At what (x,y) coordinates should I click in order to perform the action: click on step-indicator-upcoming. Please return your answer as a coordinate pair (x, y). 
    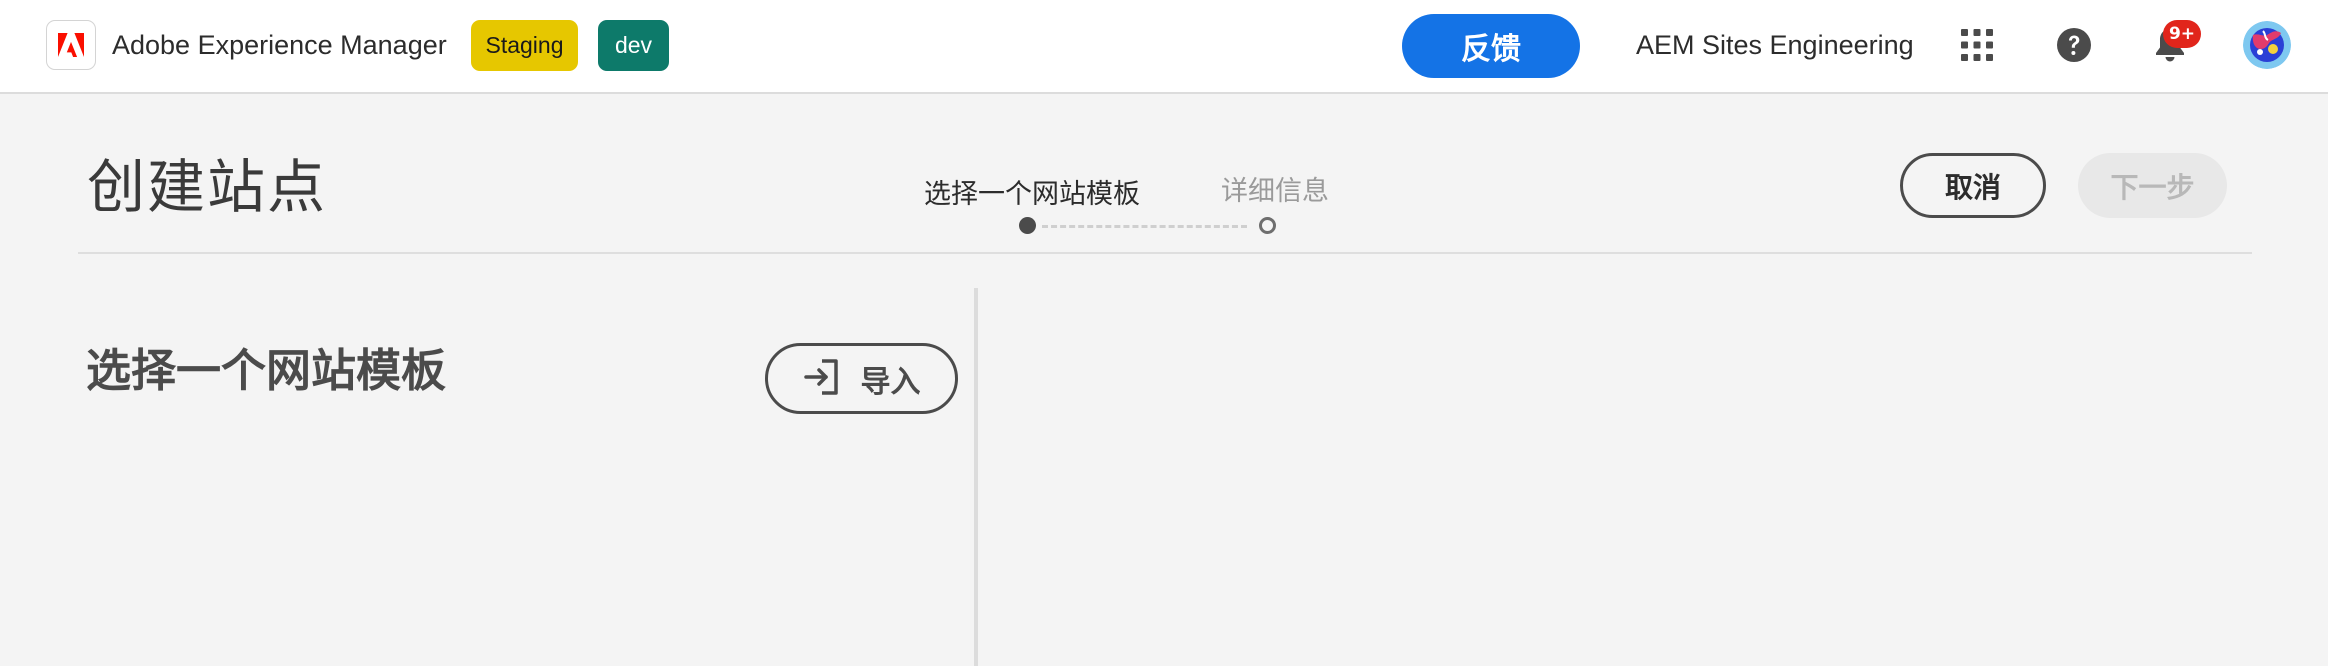
    Looking at the image, I should click on (1267, 225).